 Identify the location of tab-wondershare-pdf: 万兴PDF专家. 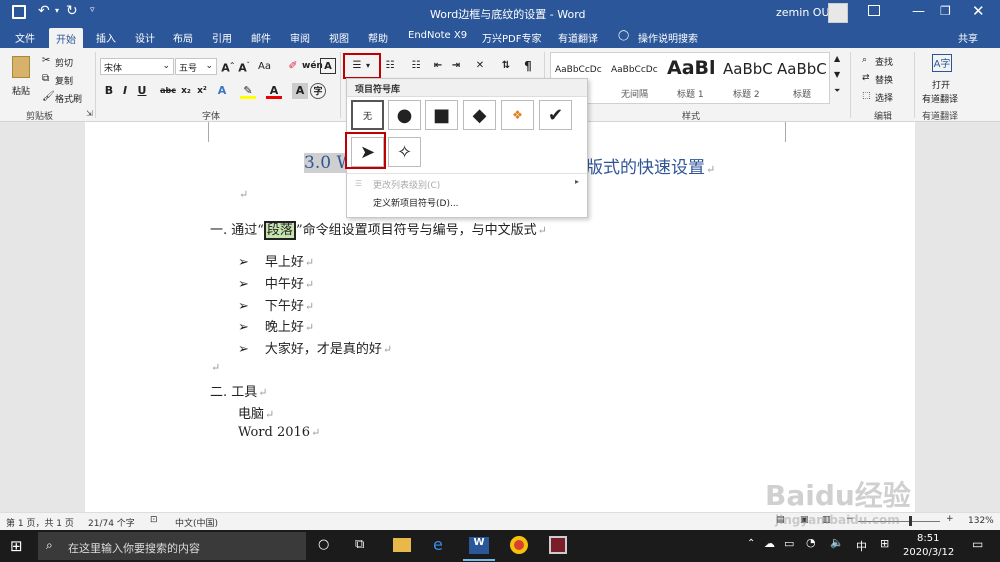
(511, 37).